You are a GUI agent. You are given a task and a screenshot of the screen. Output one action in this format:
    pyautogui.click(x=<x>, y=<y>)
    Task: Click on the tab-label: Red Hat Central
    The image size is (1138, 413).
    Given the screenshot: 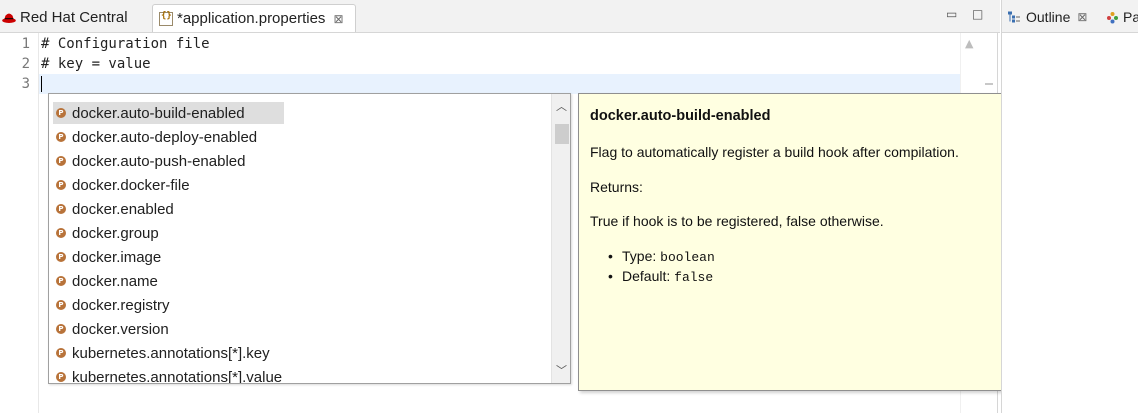 What is the action you would take?
    pyautogui.click(x=74, y=17)
    